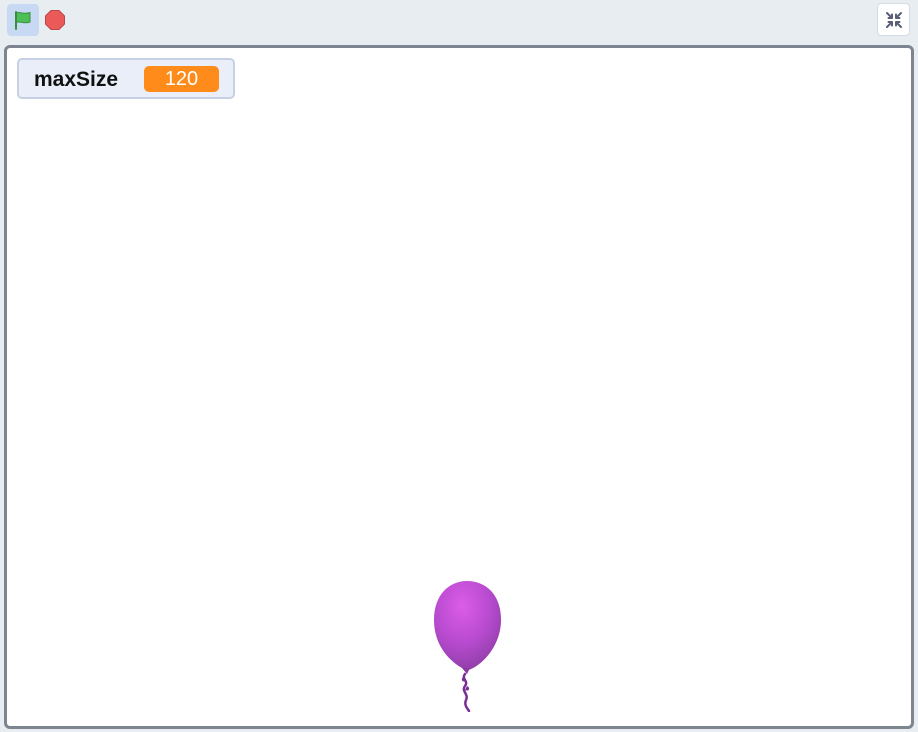 Image resolution: width=918 pixels, height=732 pixels. I want to click on stage-header-toolbar, so click(459, 21).